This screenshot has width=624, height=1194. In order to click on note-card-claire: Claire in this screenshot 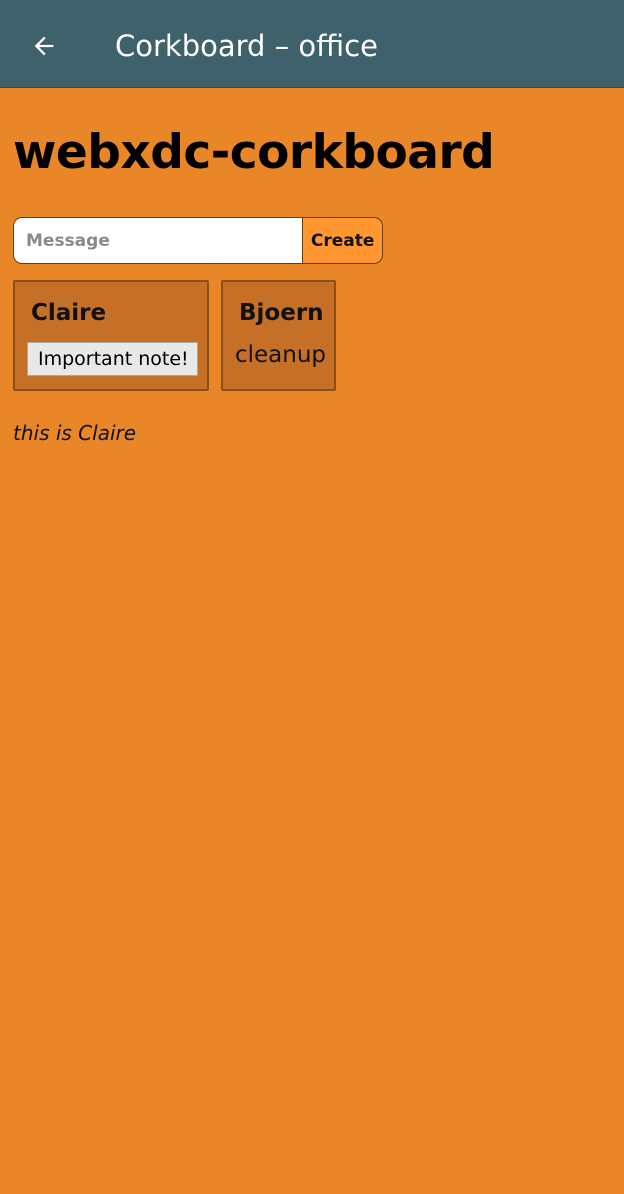, I will do `click(111, 335)`.